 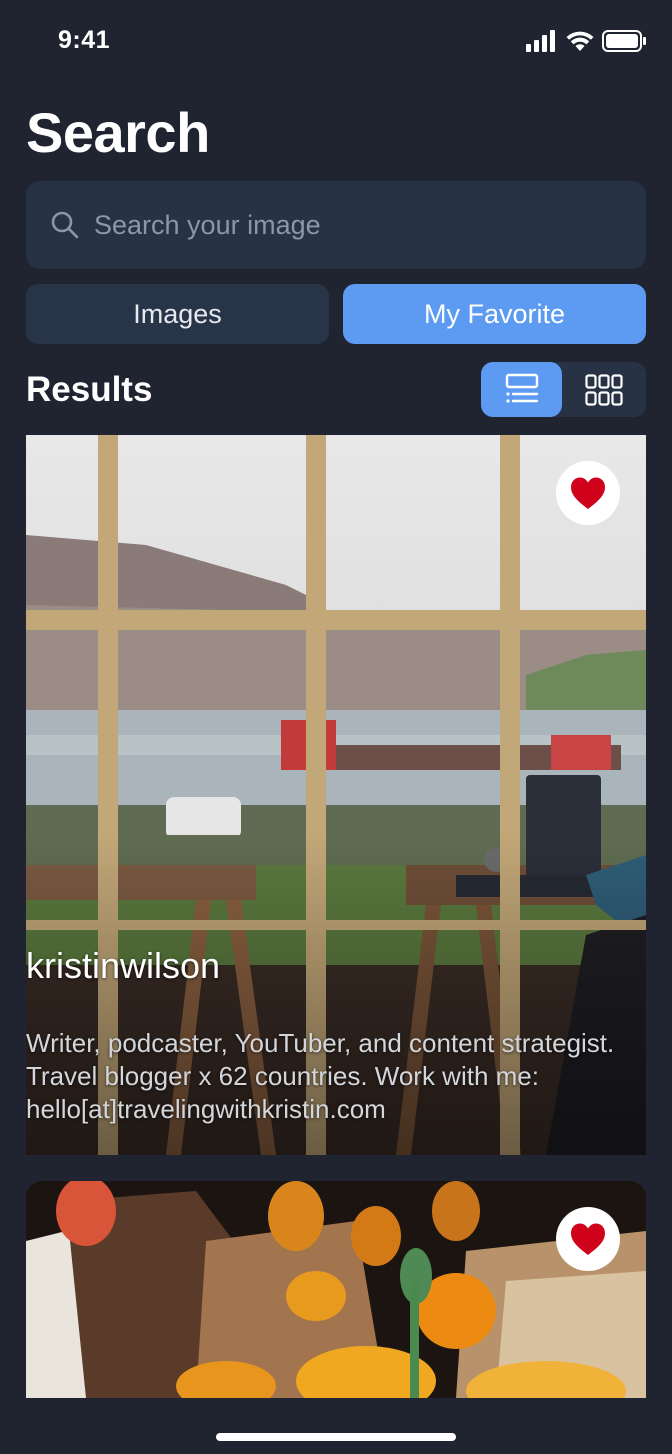 What do you see at coordinates (65, 225) in the screenshot?
I see `search-icon` at bounding box center [65, 225].